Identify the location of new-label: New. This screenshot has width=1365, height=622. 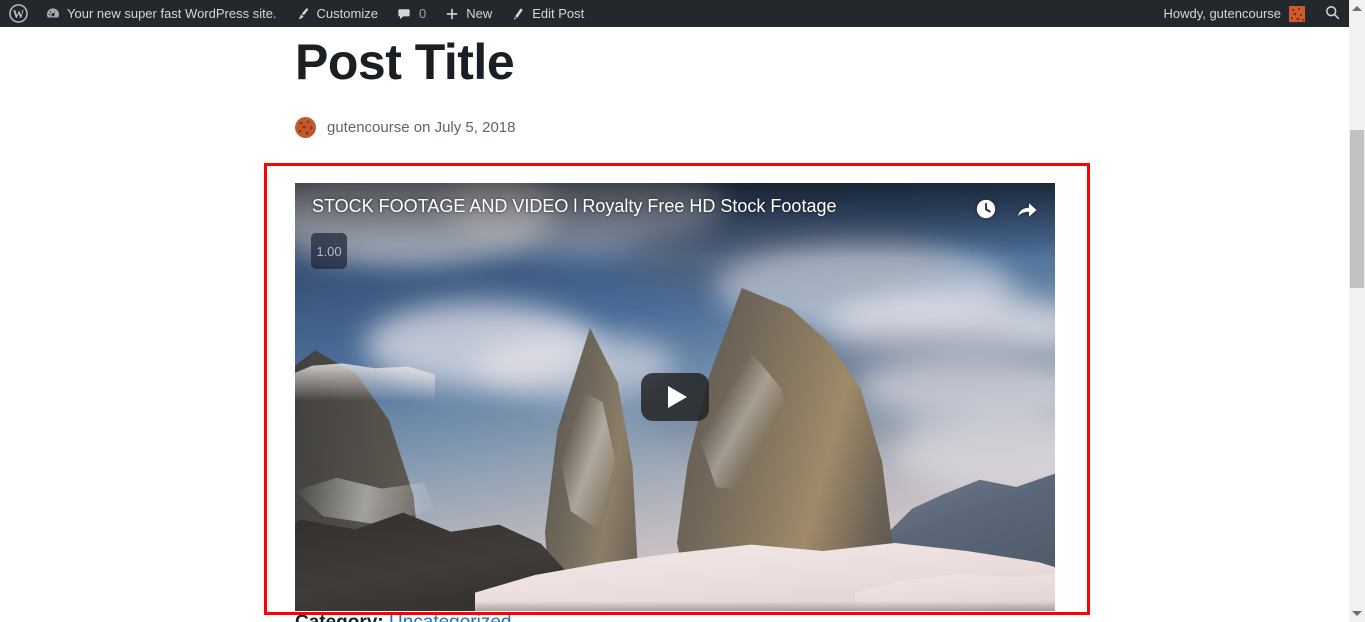
(479, 13).